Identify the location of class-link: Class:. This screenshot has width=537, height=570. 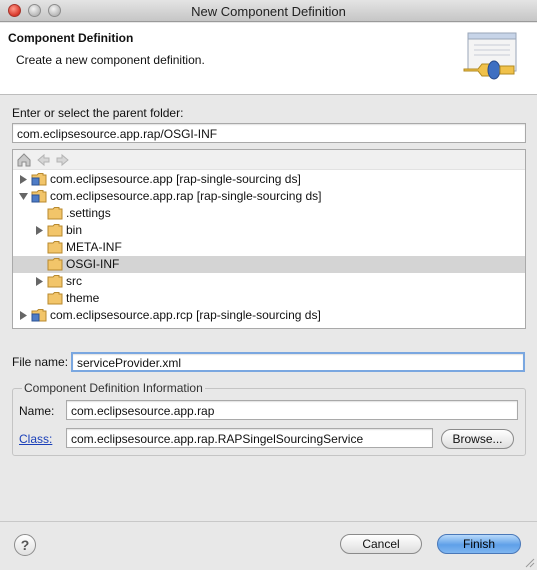
(35, 439).